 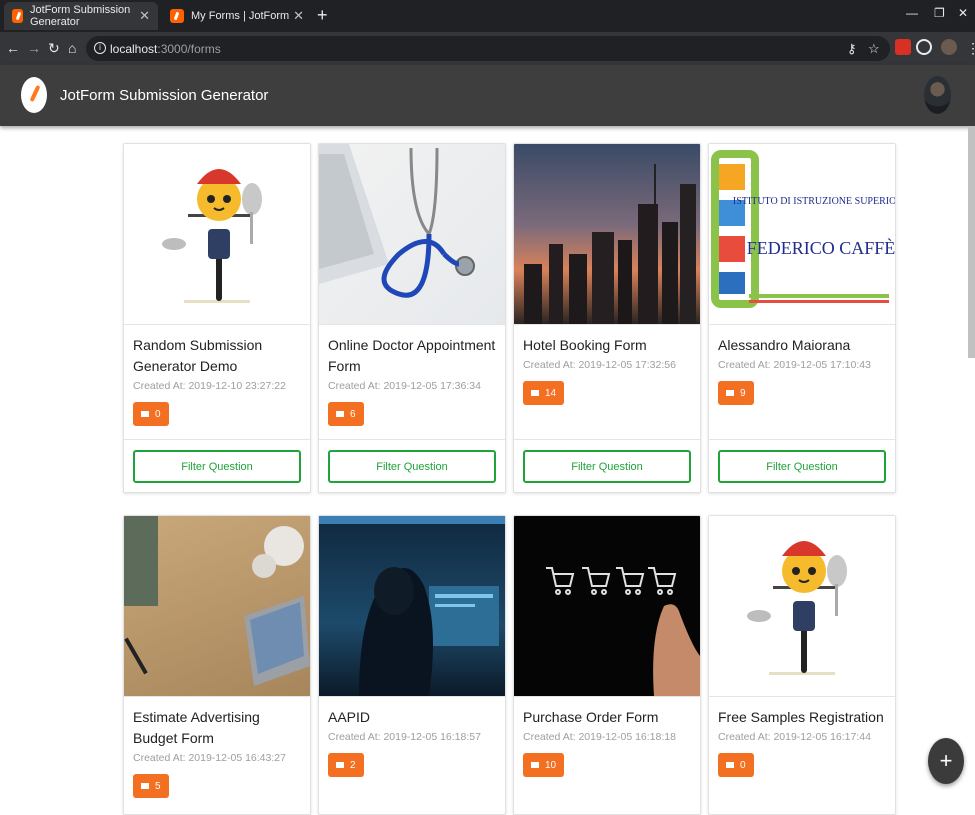 What do you see at coordinates (54, 48) in the screenshot?
I see `reload-icon: ↻` at bounding box center [54, 48].